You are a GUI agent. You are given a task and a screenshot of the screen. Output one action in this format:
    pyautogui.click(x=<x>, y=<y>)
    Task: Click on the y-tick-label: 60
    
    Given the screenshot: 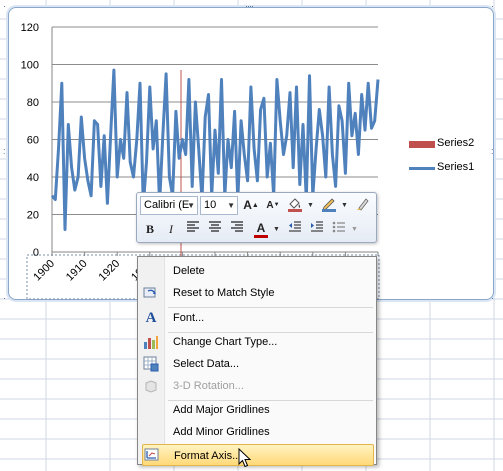 What is the action you would take?
    pyautogui.click(x=33, y=141)
    